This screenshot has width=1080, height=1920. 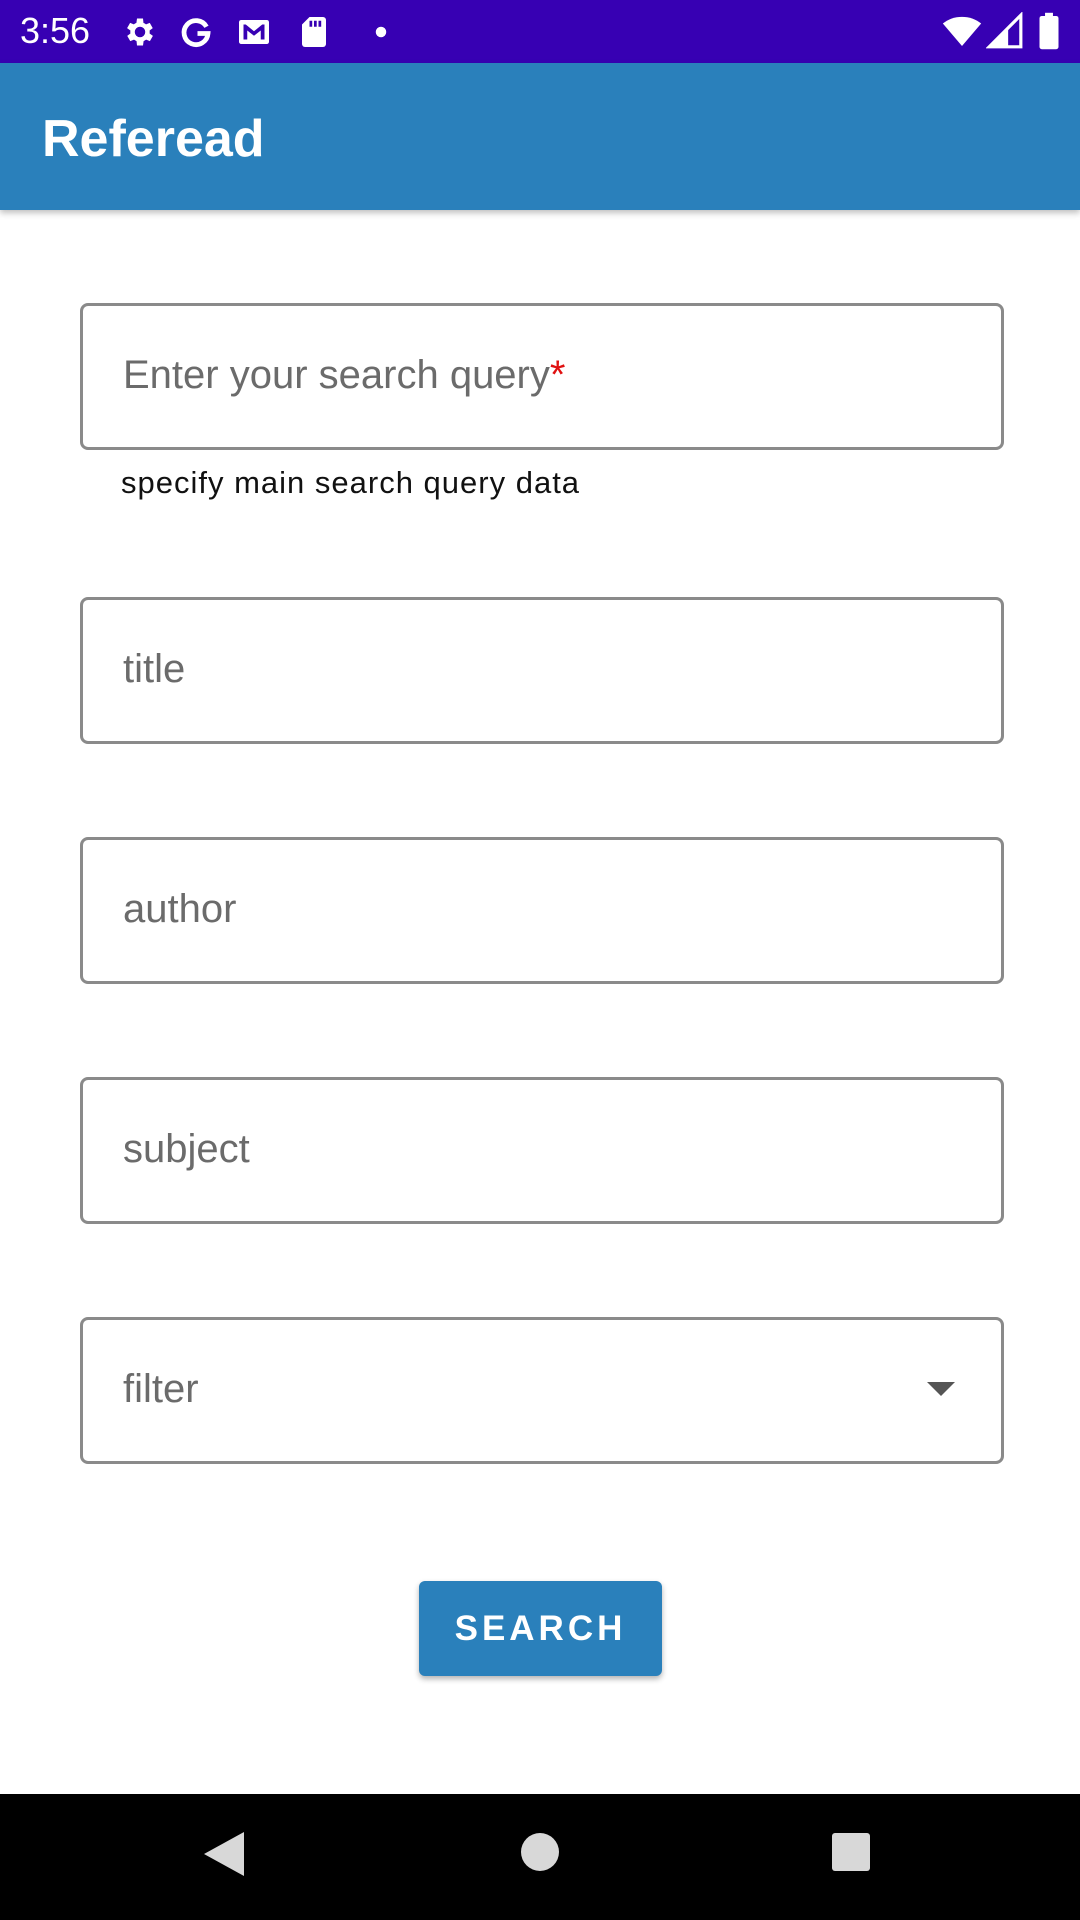 What do you see at coordinates (161, 1389) in the screenshot?
I see `filter-placeholder: filter` at bounding box center [161, 1389].